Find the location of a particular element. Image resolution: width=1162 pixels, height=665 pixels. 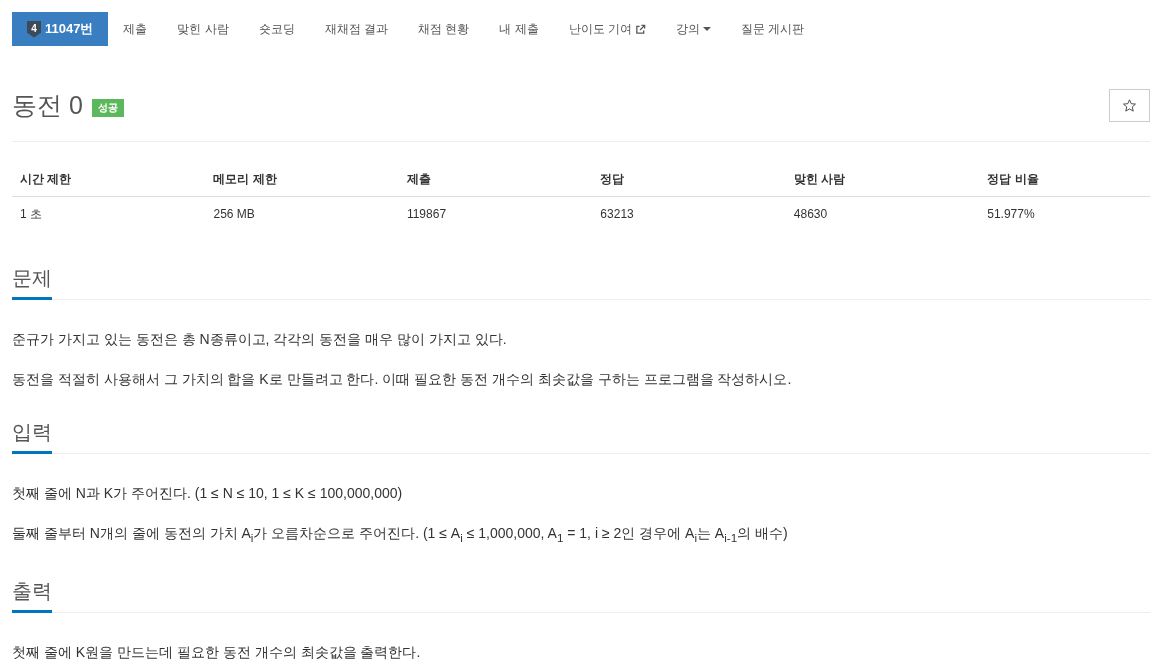

nav-tab: 재채점 결과 is located at coordinates (356, 29).